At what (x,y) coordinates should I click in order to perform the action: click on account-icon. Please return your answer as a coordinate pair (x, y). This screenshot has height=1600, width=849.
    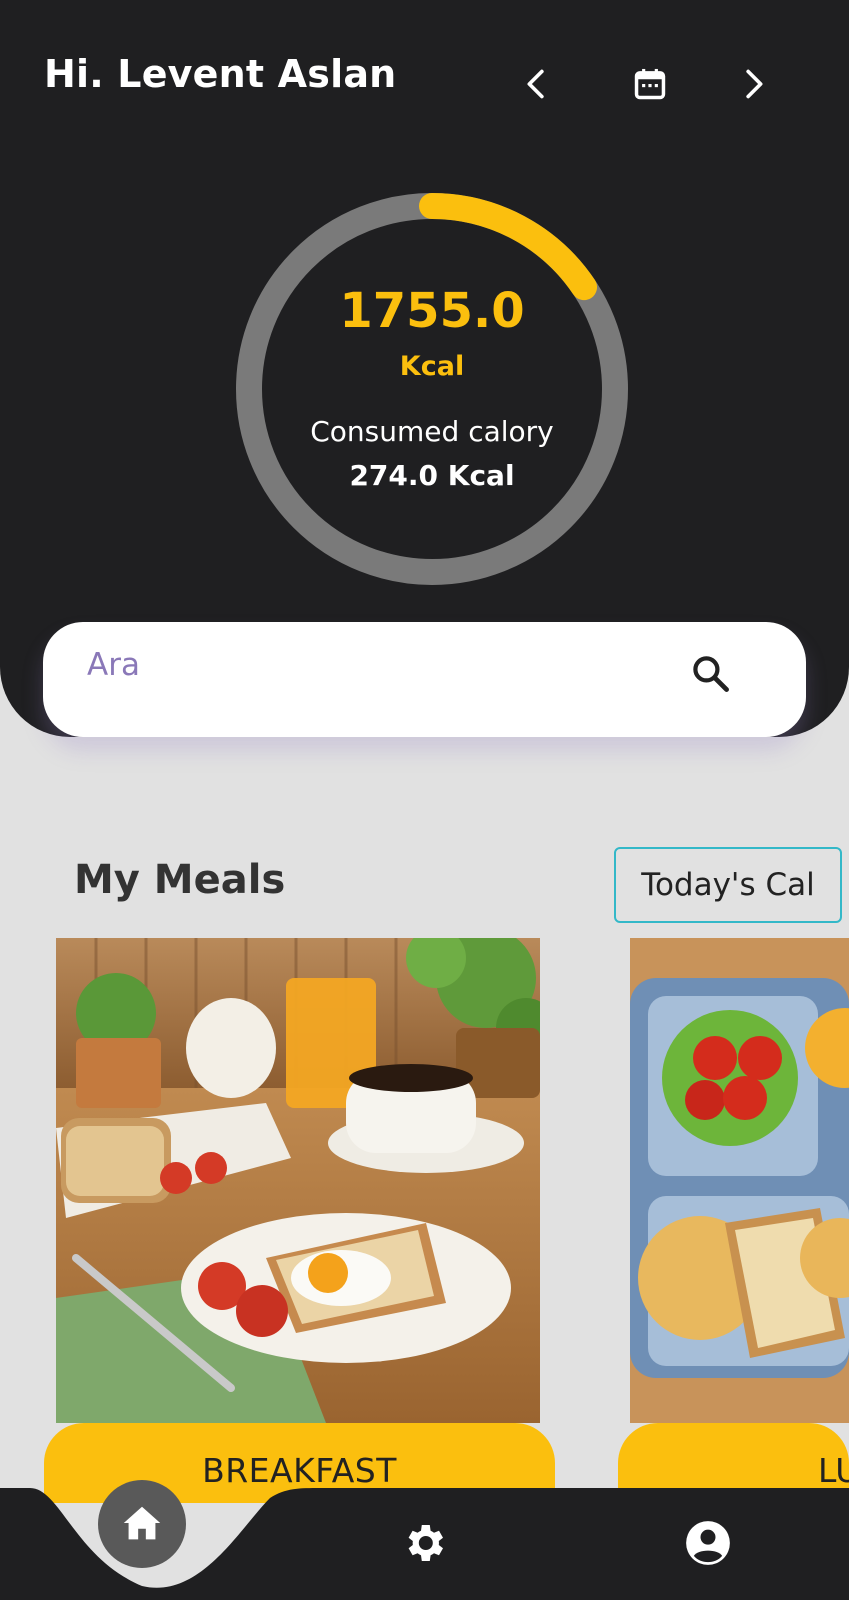
    Looking at the image, I should click on (708, 1543).